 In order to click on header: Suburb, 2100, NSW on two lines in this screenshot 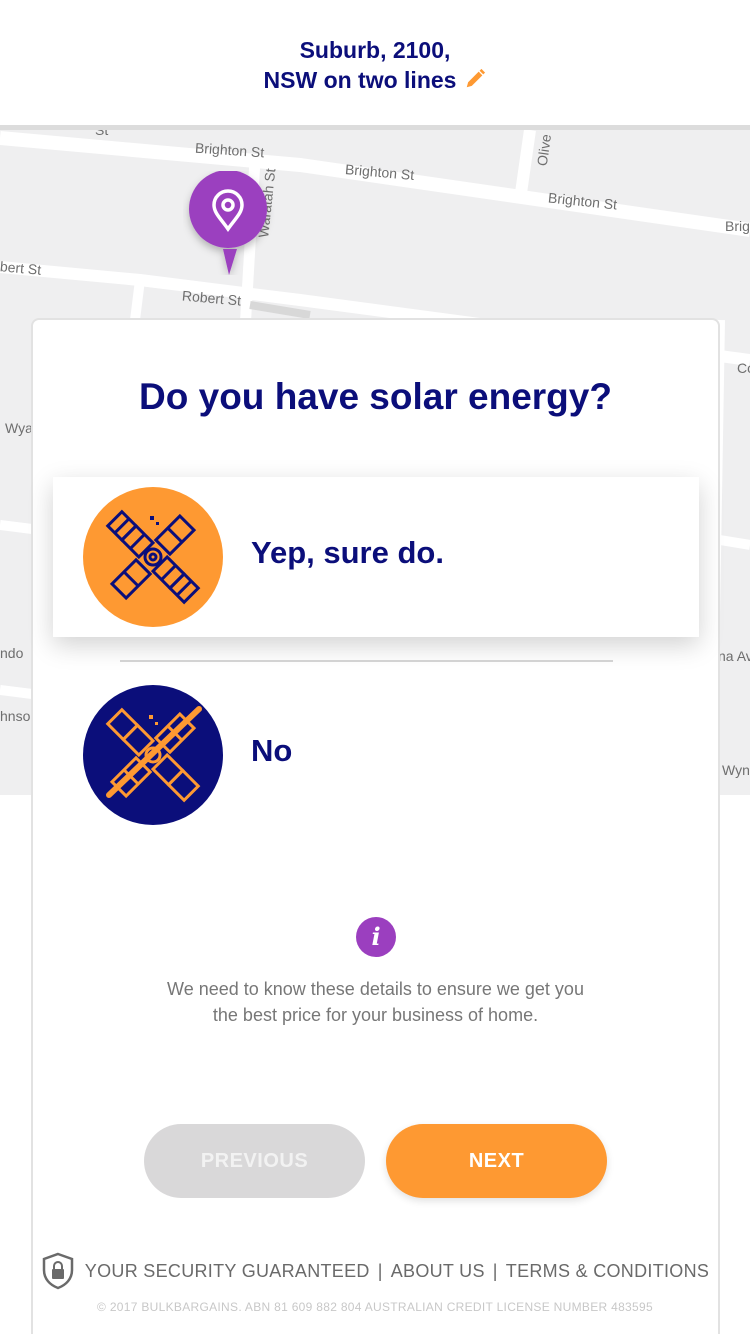, I will do `click(375, 62)`.